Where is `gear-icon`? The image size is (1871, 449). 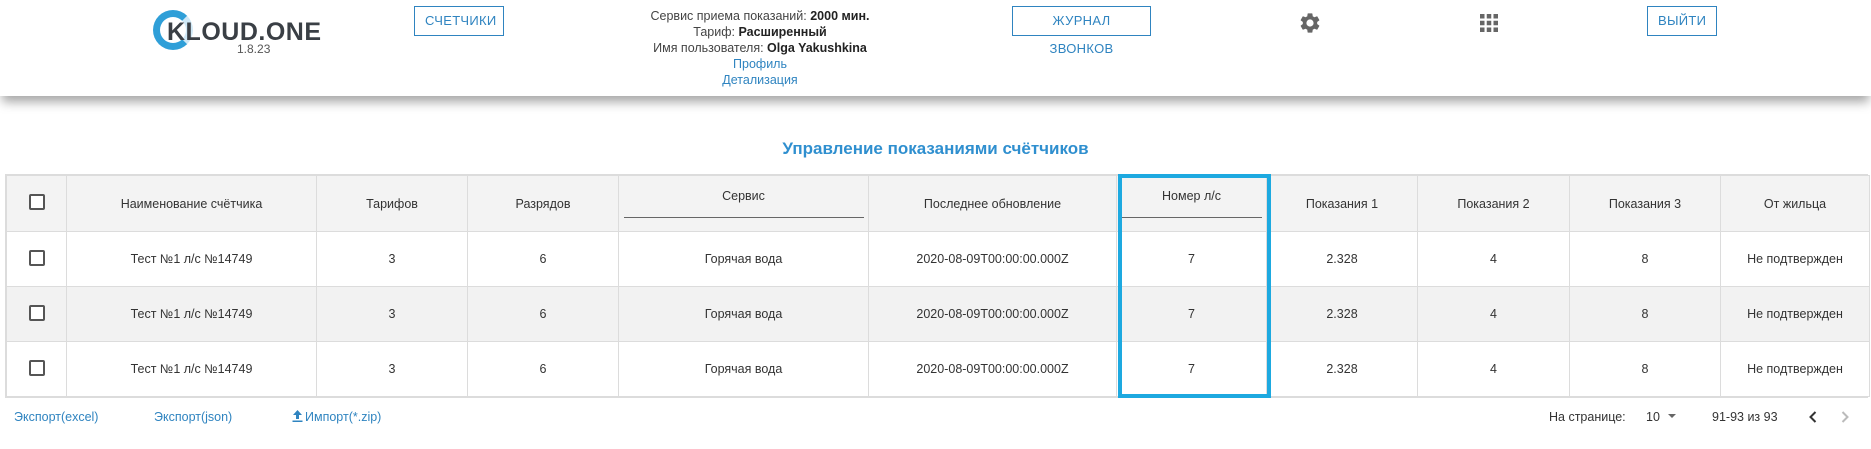 gear-icon is located at coordinates (1310, 23).